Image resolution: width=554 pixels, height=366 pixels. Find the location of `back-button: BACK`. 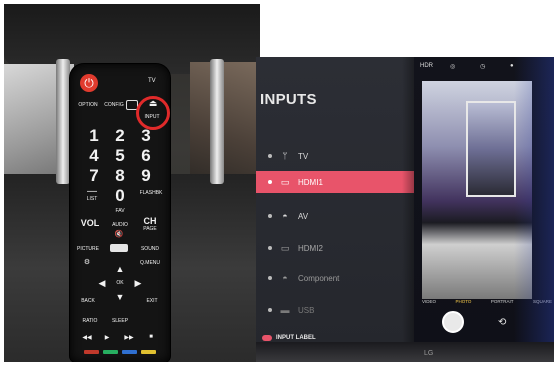

back-button: BACK is located at coordinates (88, 301).